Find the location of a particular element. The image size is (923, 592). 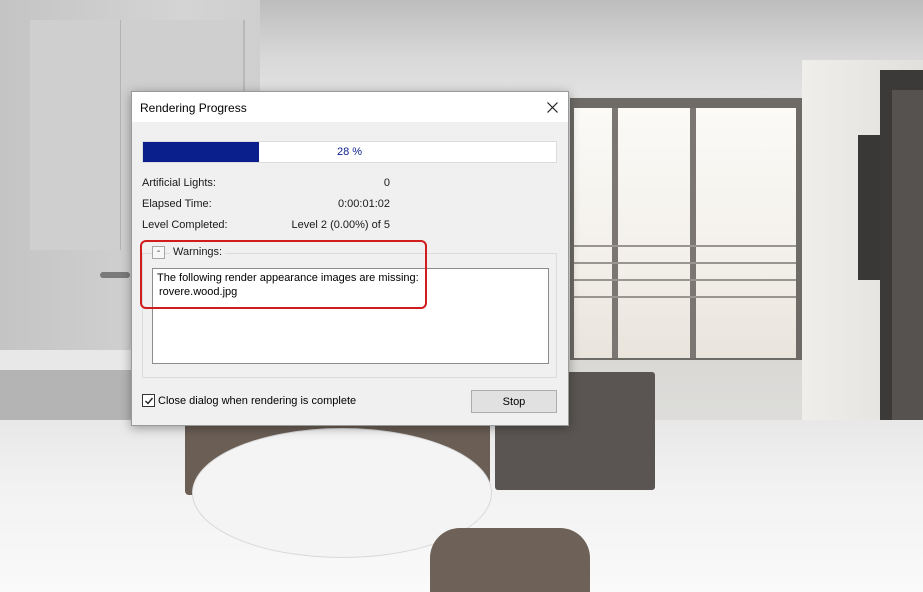

close-icon is located at coordinates (552, 107).